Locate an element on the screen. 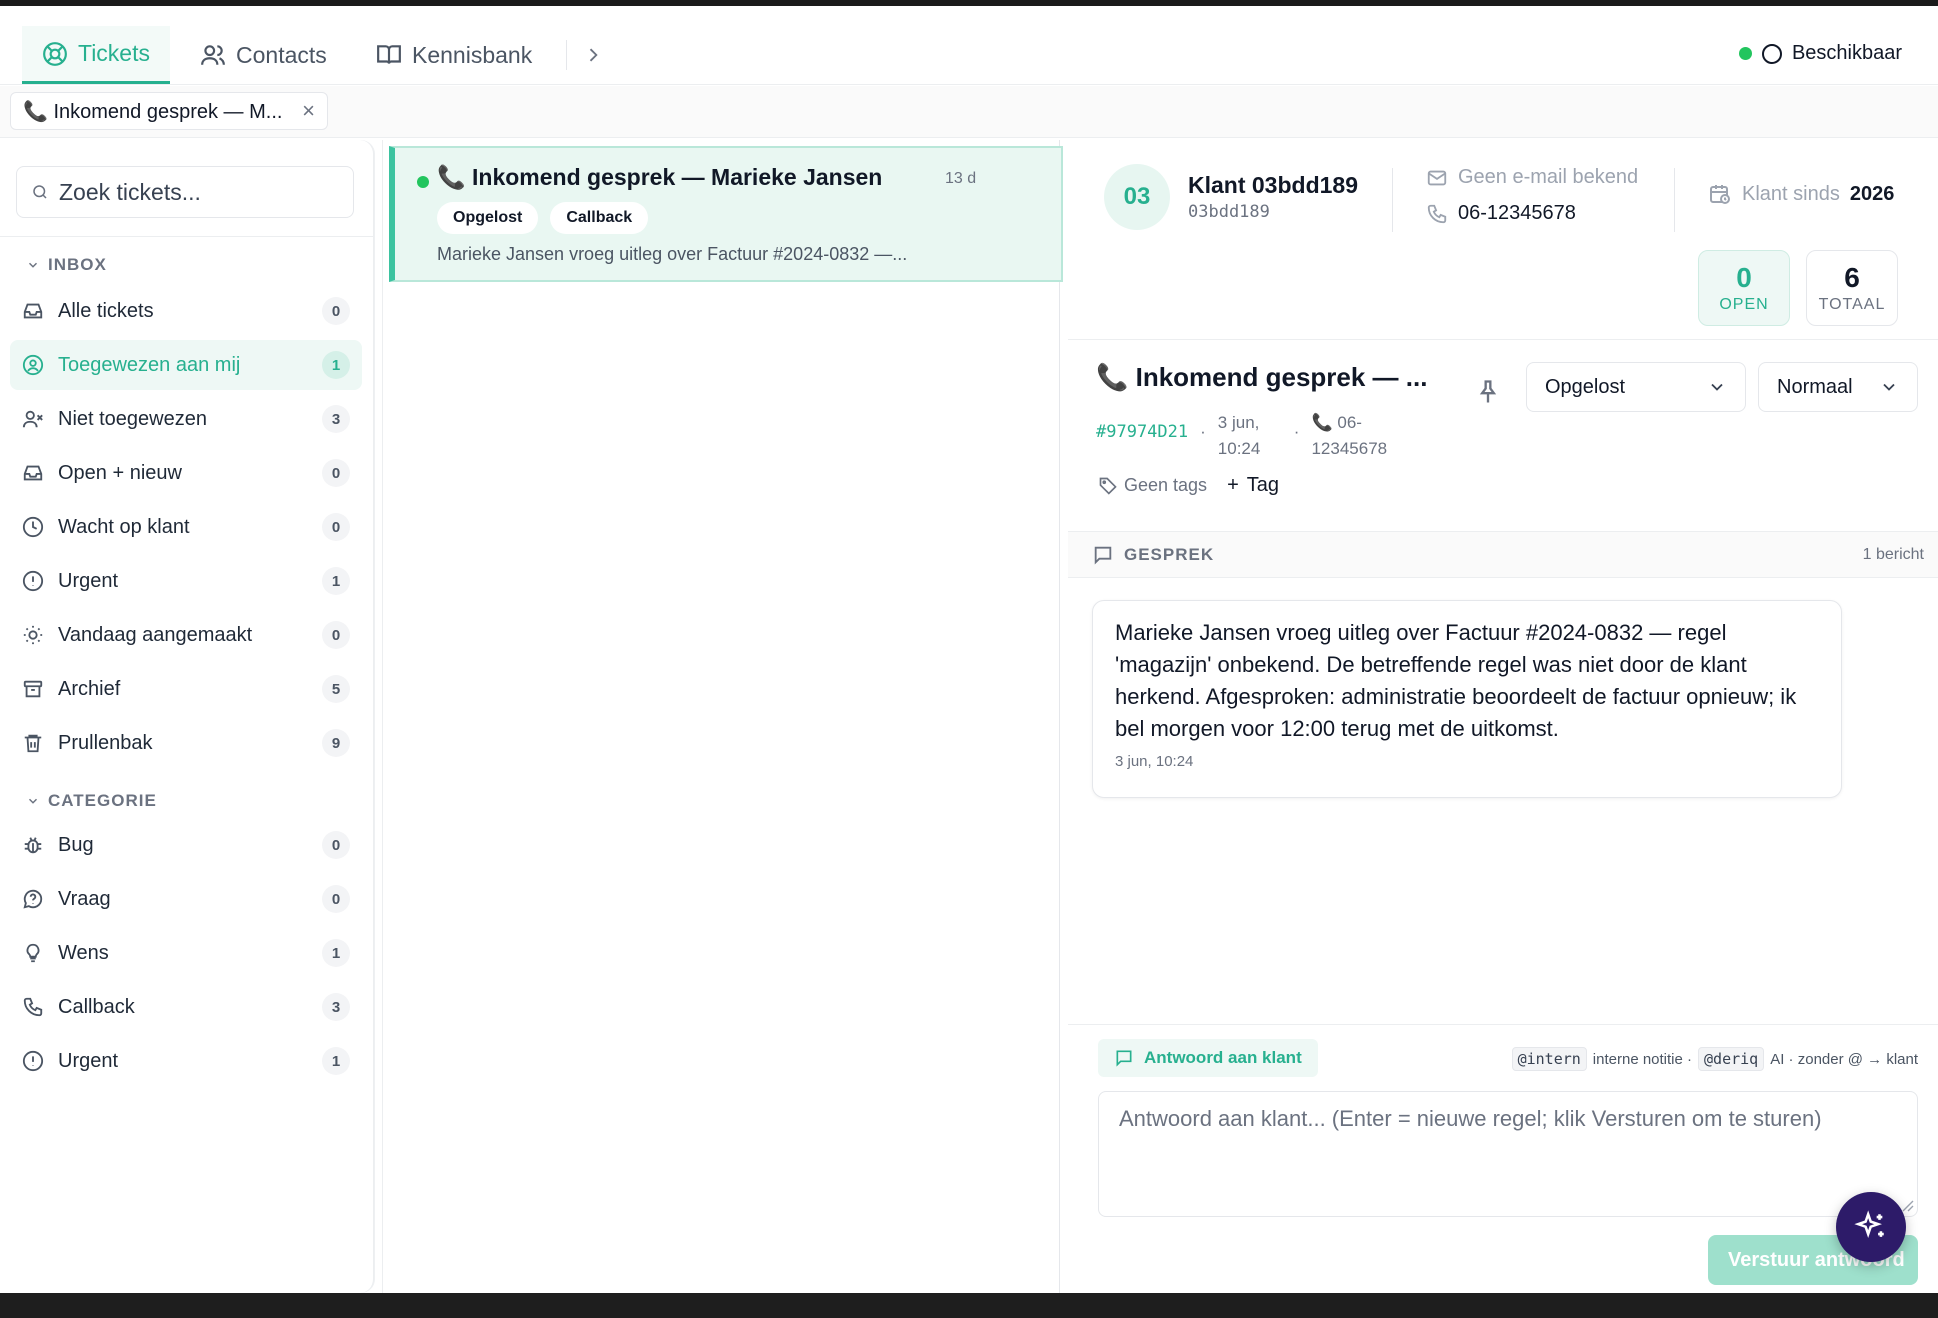 The image size is (1938, 1318). sidebar-item-urgent-category: Urgent 1 is located at coordinates (186, 1061).